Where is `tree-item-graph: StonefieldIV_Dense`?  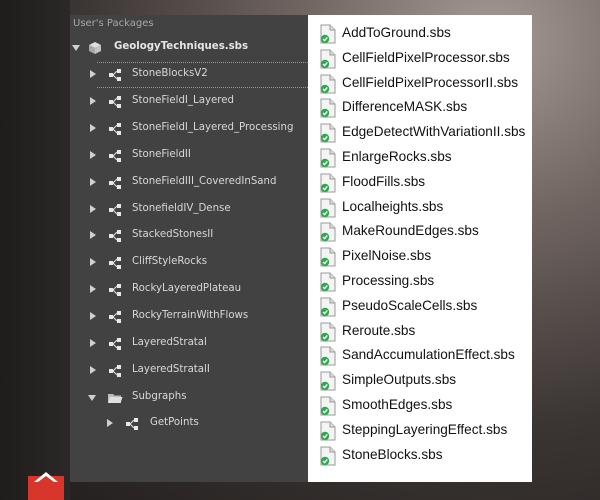
tree-item-graph: StonefieldIV_Dense is located at coordinates (189, 211).